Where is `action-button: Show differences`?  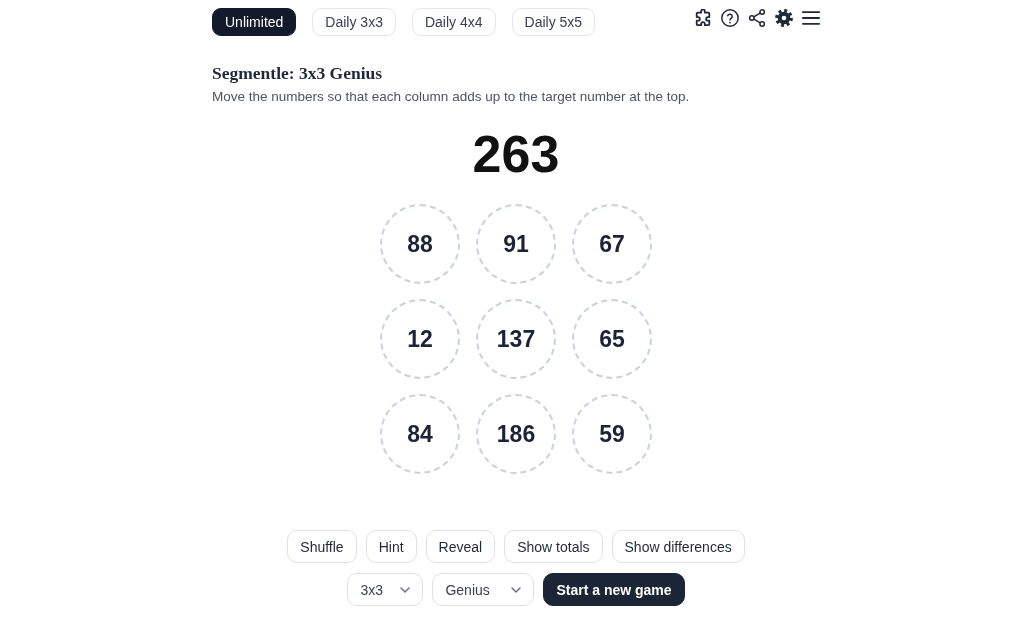 action-button: Show differences is located at coordinates (678, 546).